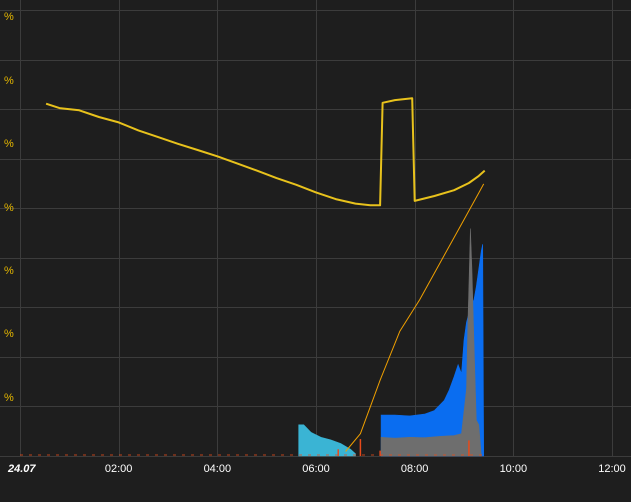 The height and width of the screenshot is (502, 631). Describe the element at coordinates (316, 469) in the screenshot. I see `x-tick-label: 06:00` at that location.